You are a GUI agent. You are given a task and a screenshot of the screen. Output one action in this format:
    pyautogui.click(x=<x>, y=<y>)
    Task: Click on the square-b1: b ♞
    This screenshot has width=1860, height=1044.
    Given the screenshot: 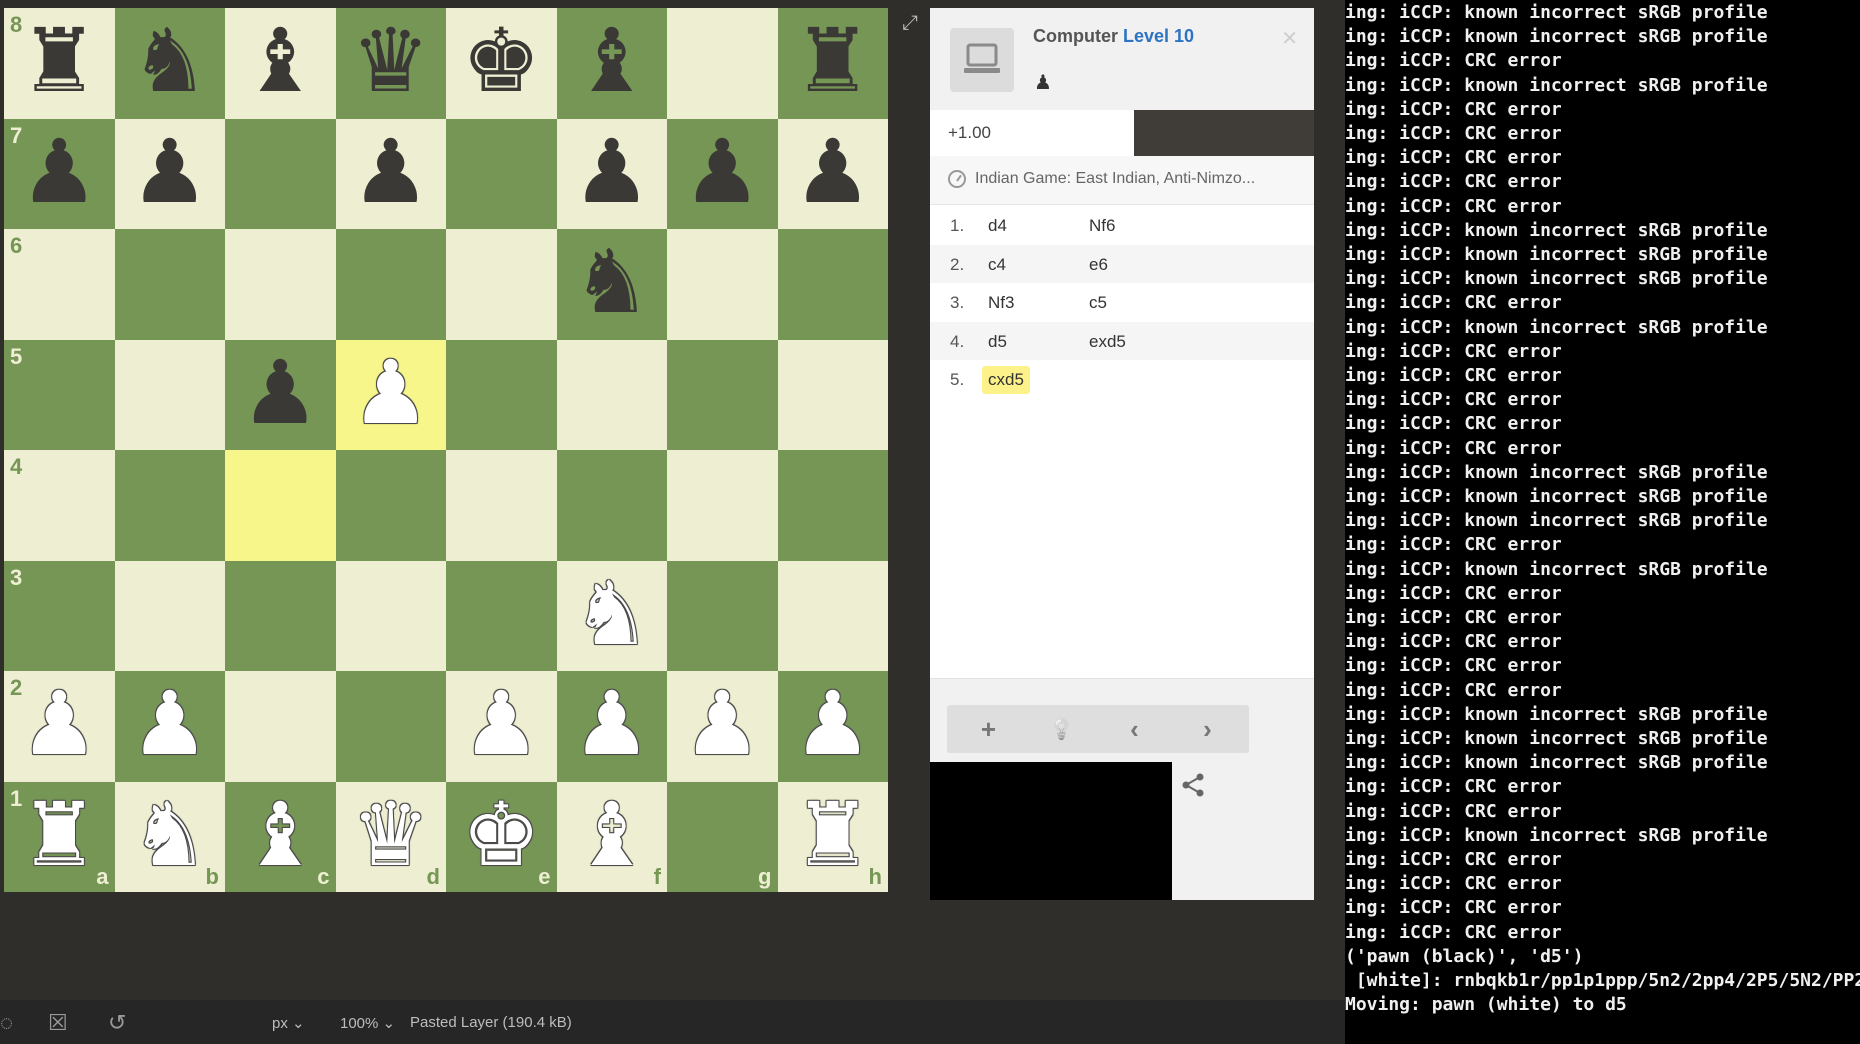 What is the action you would take?
    pyautogui.click(x=169, y=836)
    